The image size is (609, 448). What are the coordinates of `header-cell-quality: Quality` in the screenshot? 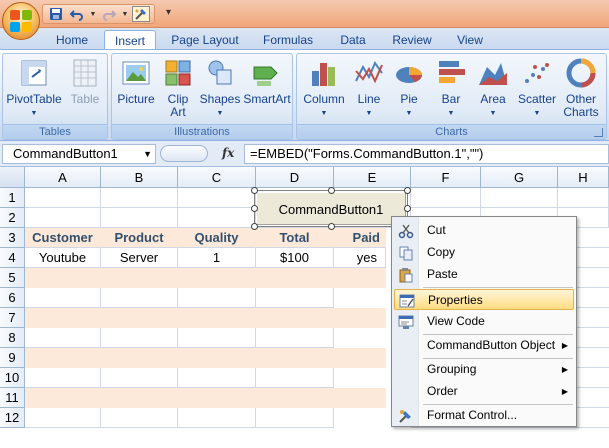 It's located at (217, 238).